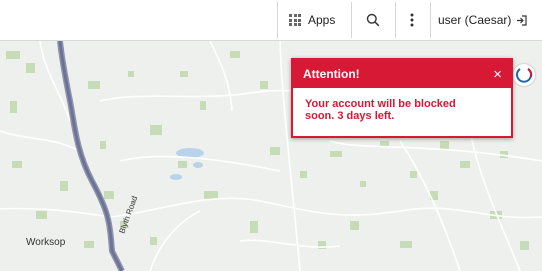 The image size is (542, 271). I want to click on map-label-town: Worksop, so click(46, 242).